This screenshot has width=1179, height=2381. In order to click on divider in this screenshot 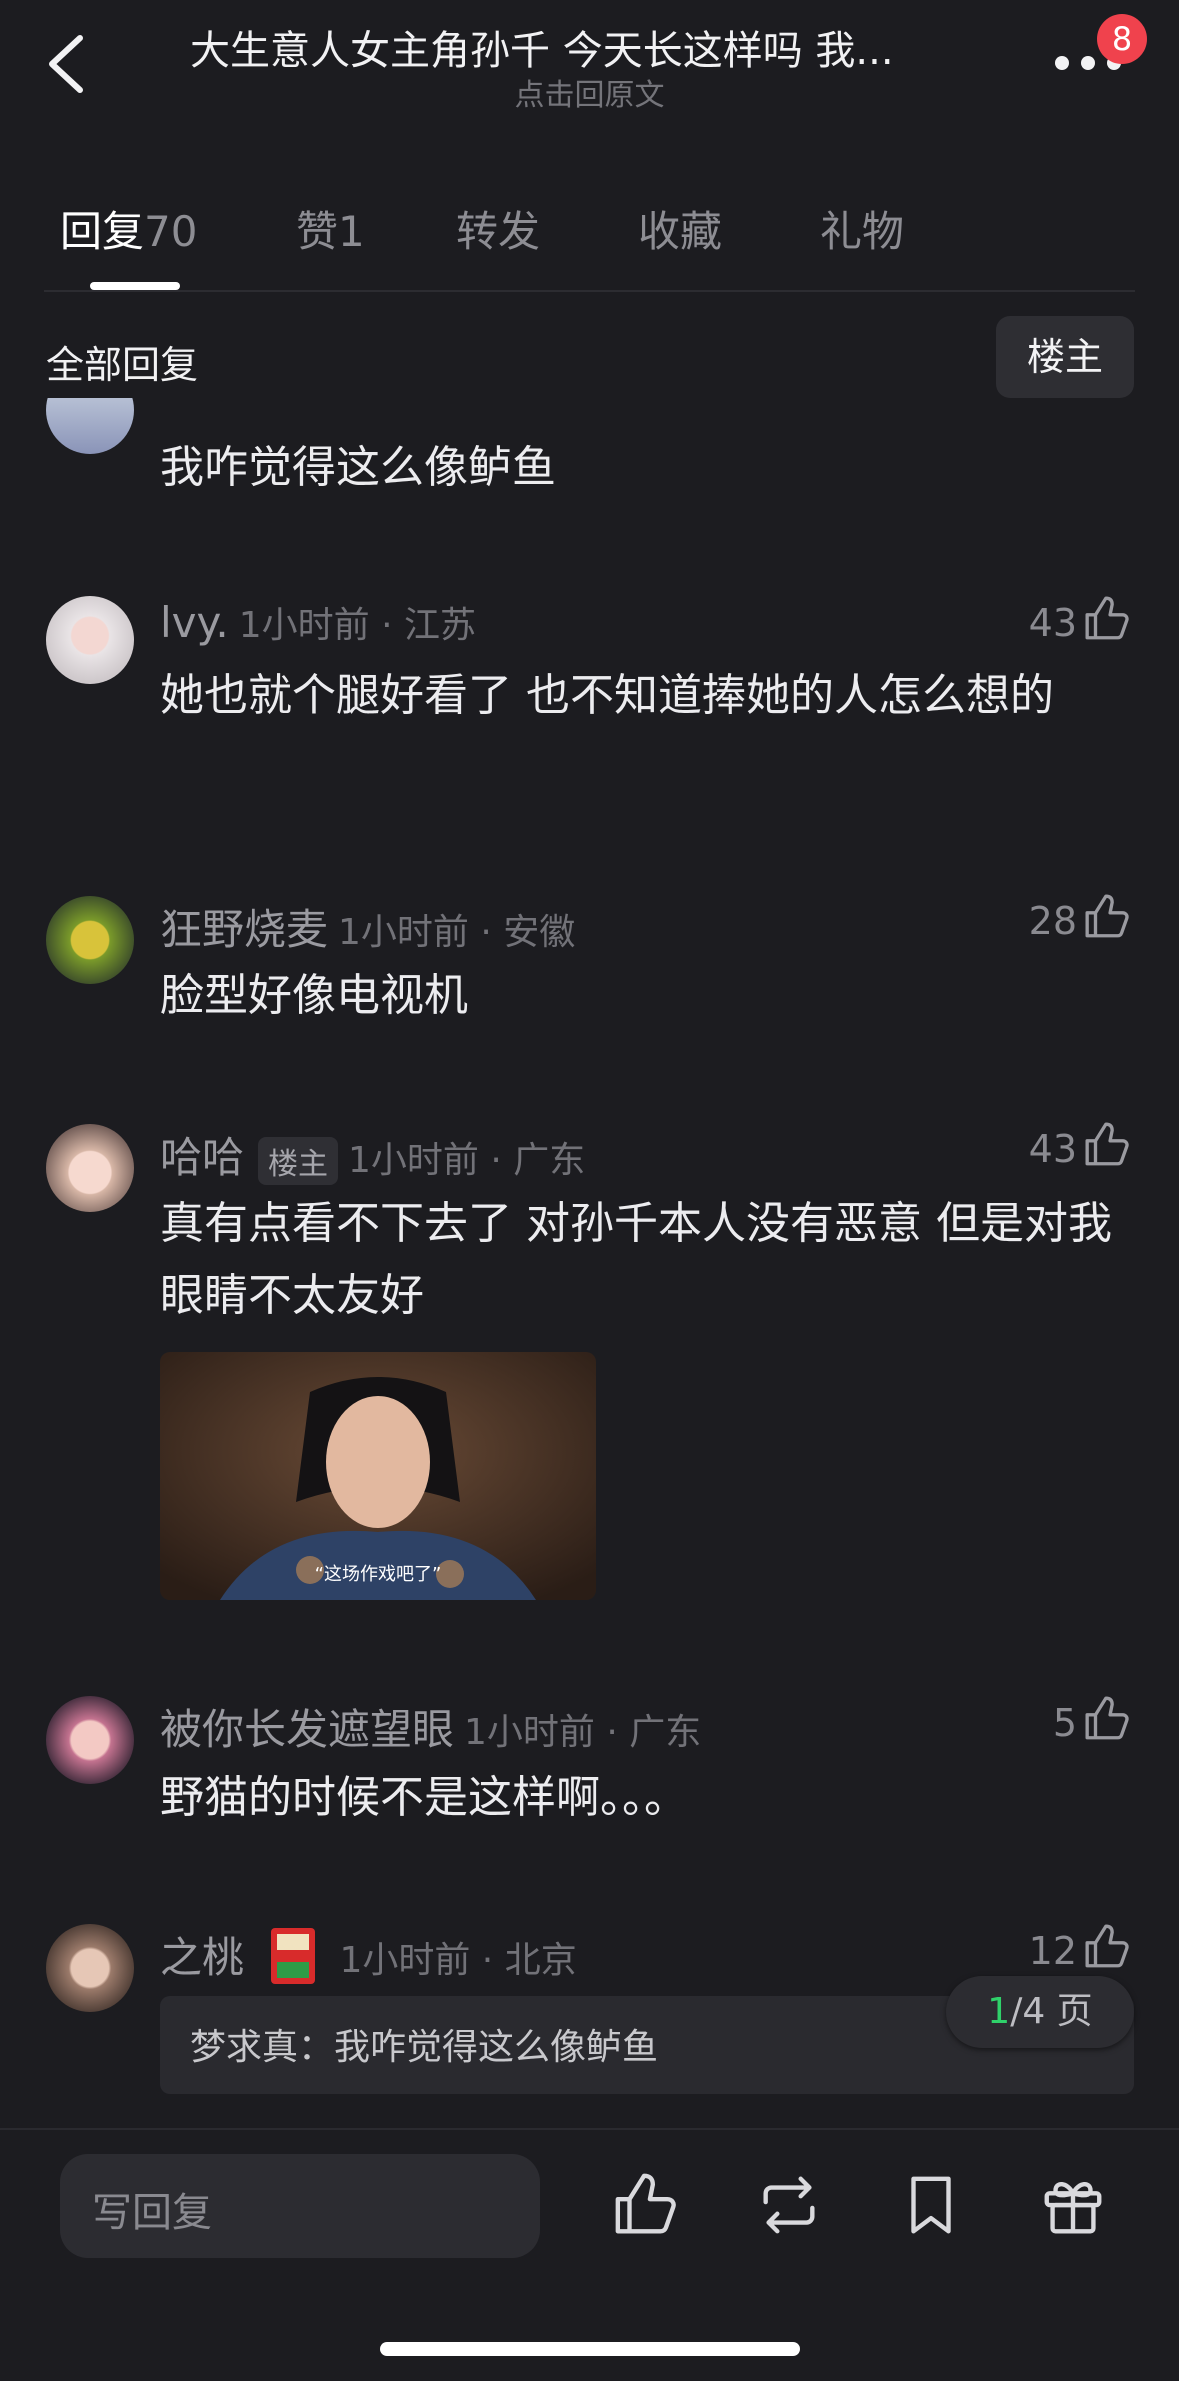, I will do `click(589, 291)`.